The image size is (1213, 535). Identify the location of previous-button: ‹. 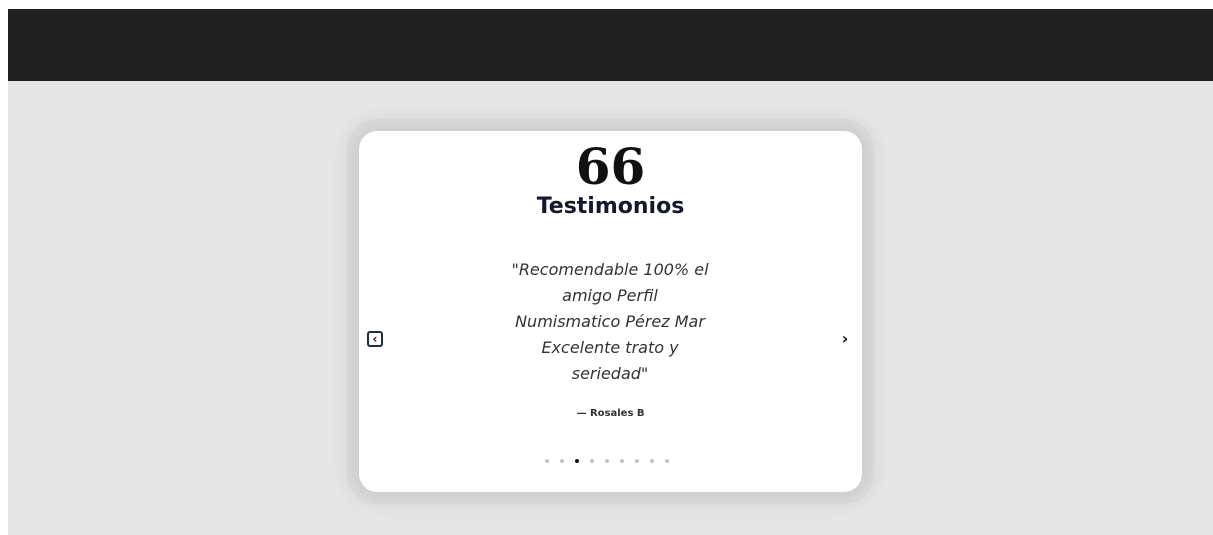
(375, 339).